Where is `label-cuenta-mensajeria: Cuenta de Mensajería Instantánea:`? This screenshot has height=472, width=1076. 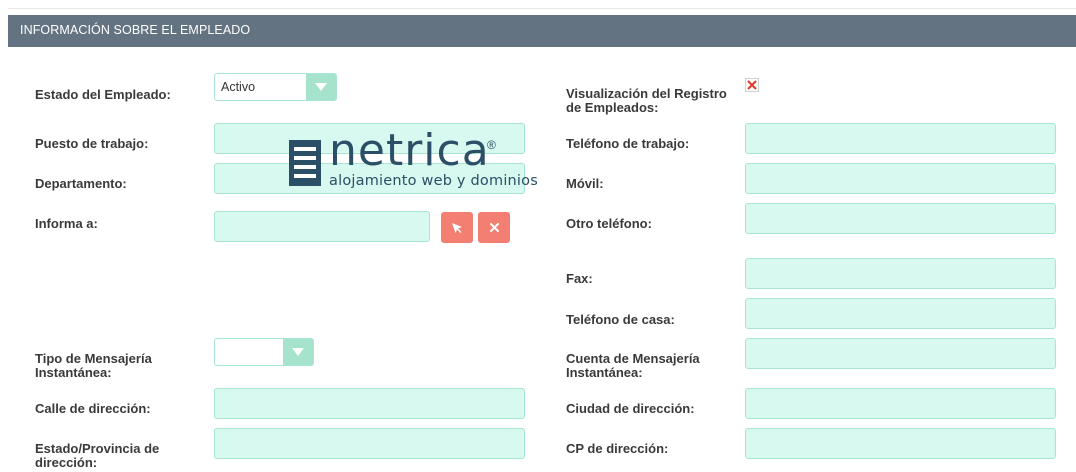 label-cuenta-mensajeria: Cuenta de Mensajería Instantánea: is located at coordinates (633, 365).